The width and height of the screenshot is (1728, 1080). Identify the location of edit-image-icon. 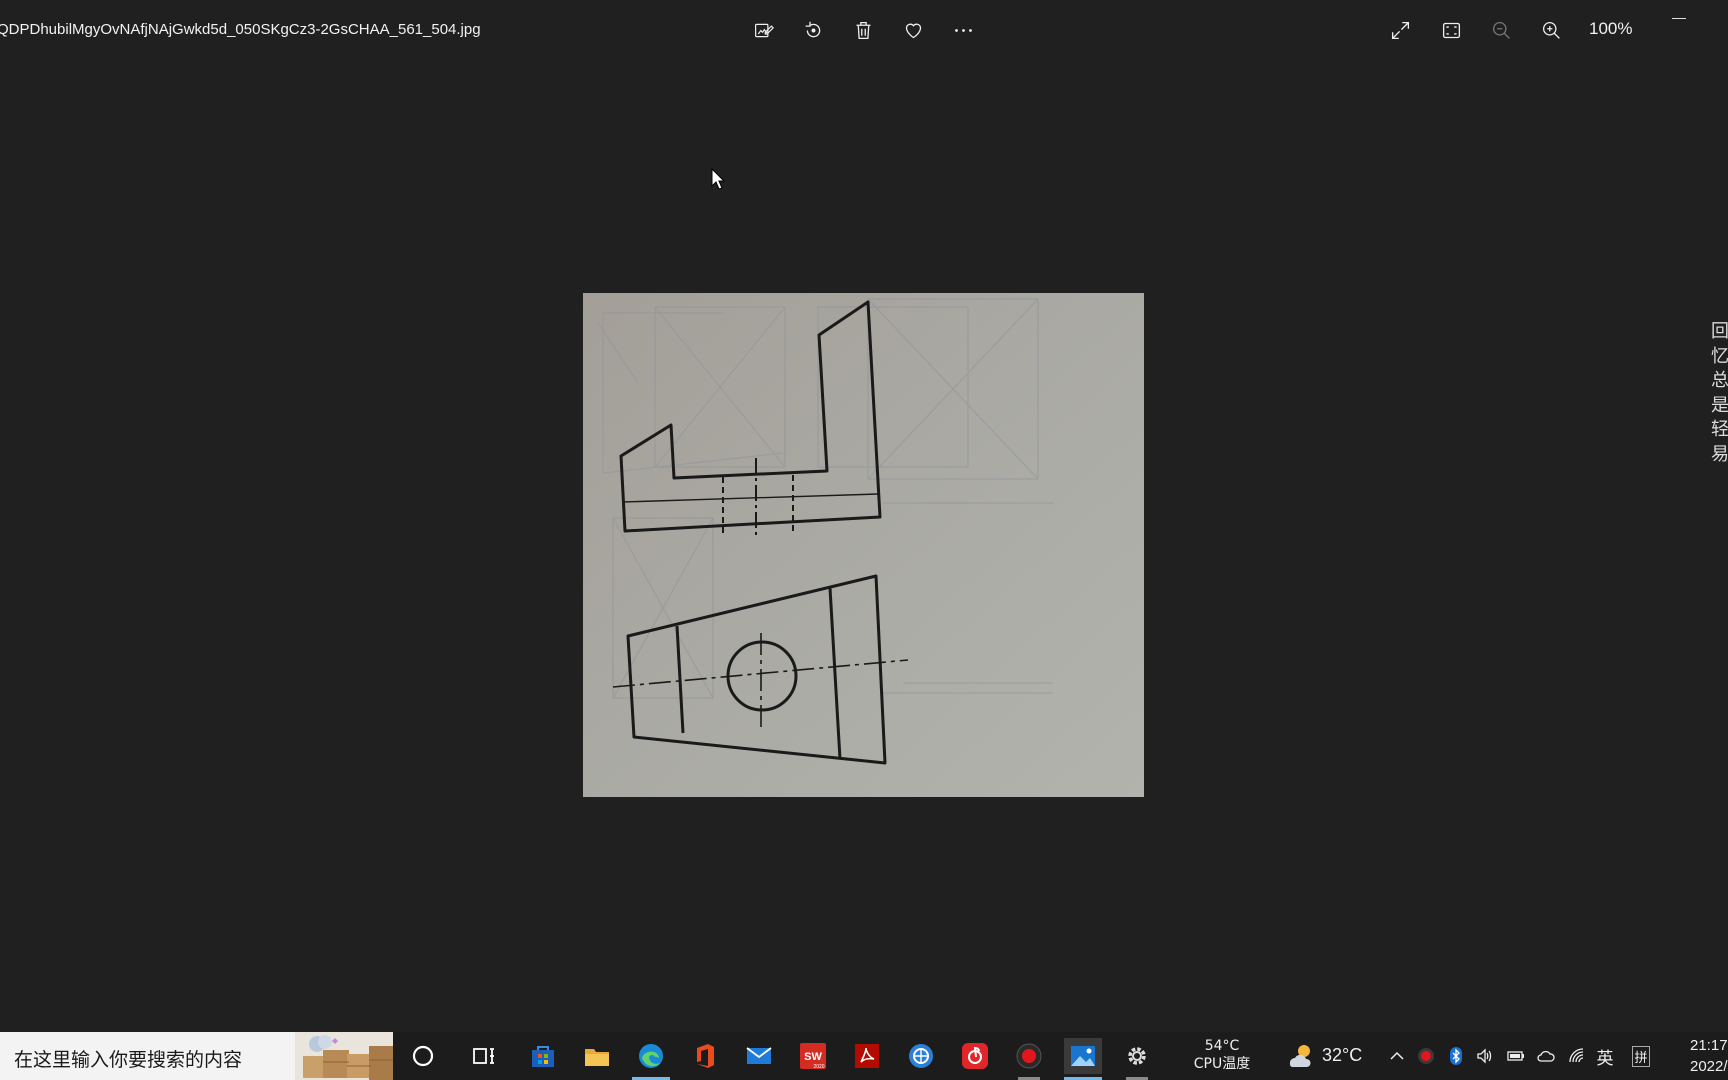
(764, 30).